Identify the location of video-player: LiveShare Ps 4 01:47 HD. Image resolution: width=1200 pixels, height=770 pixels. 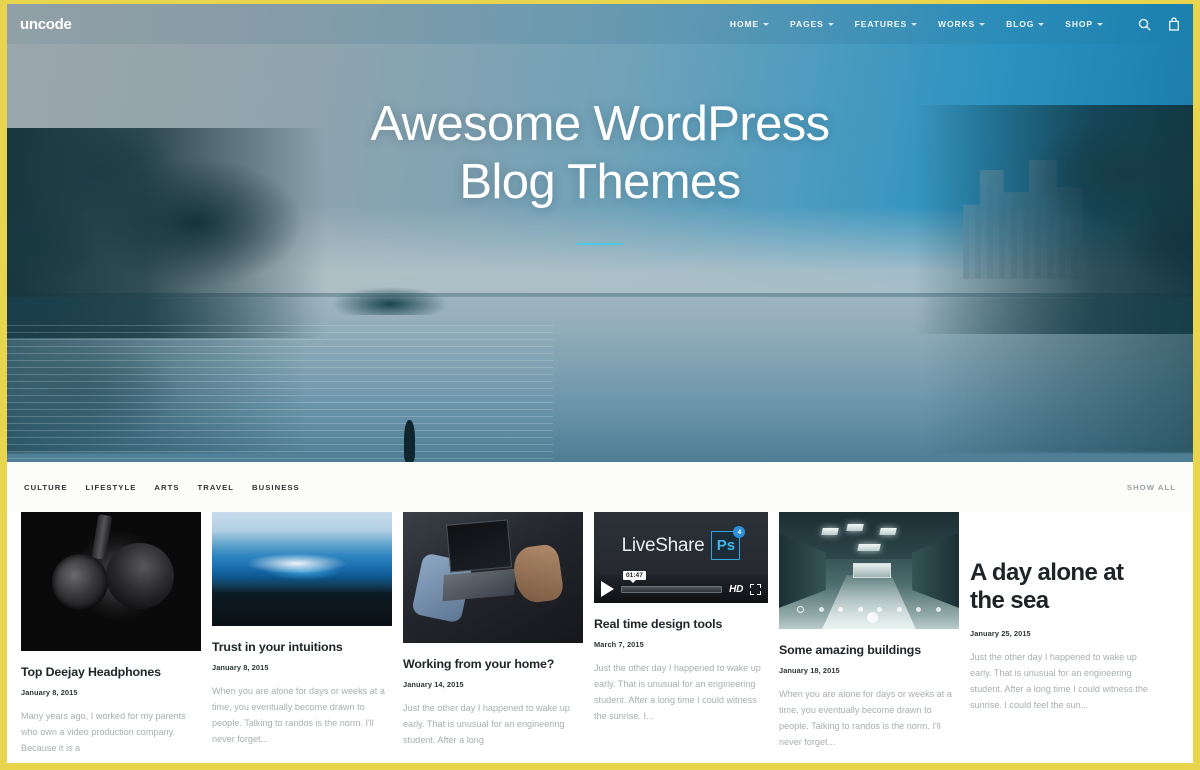
(681, 557).